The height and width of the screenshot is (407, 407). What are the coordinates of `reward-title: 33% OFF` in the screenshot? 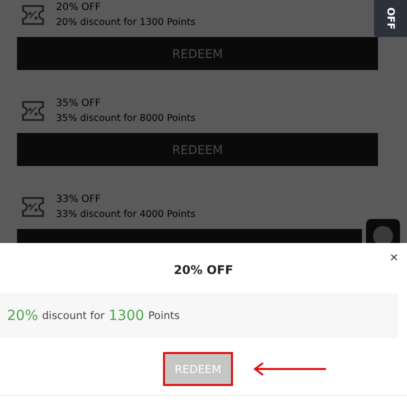 It's located at (79, 199).